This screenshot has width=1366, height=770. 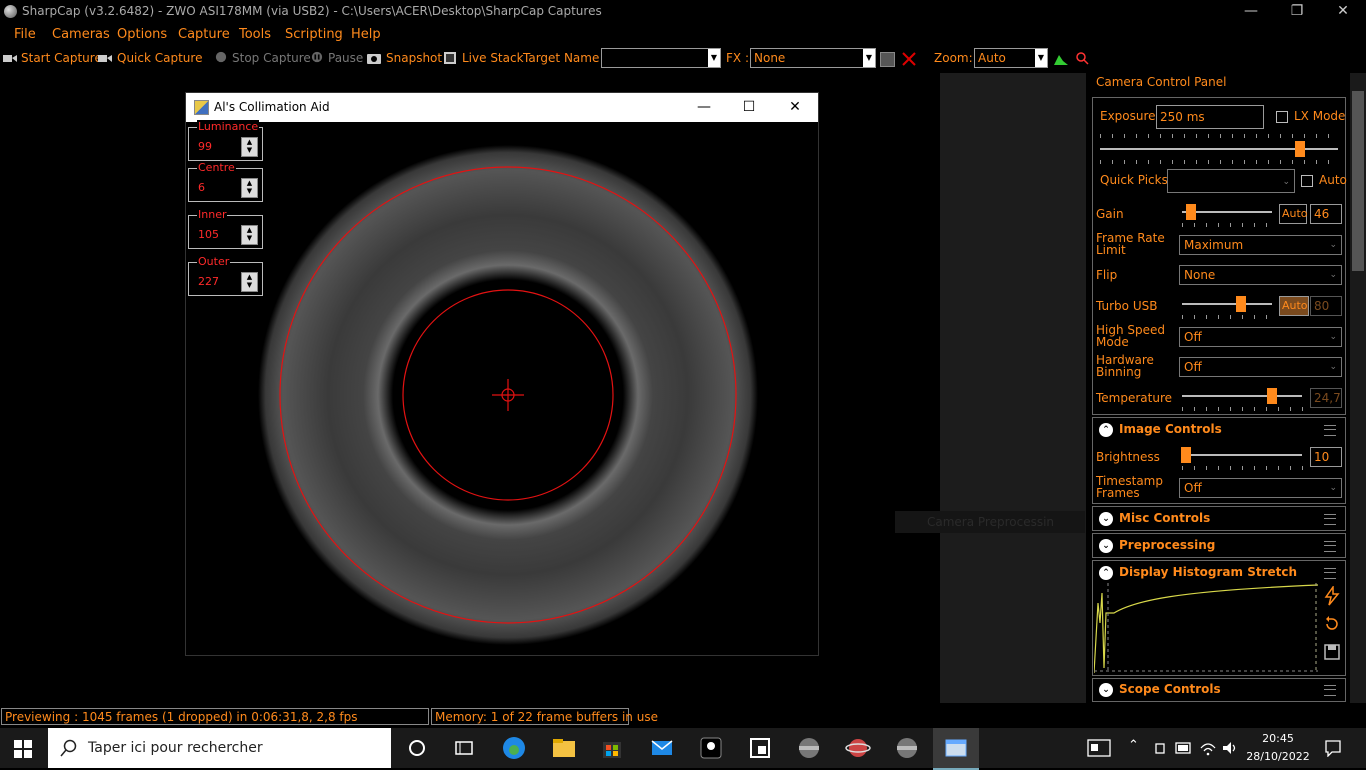 What do you see at coordinates (1170, 689) in the screenshot?
I see `scope-controls-title: Scope Controls` at bounding box center [1170, 689].